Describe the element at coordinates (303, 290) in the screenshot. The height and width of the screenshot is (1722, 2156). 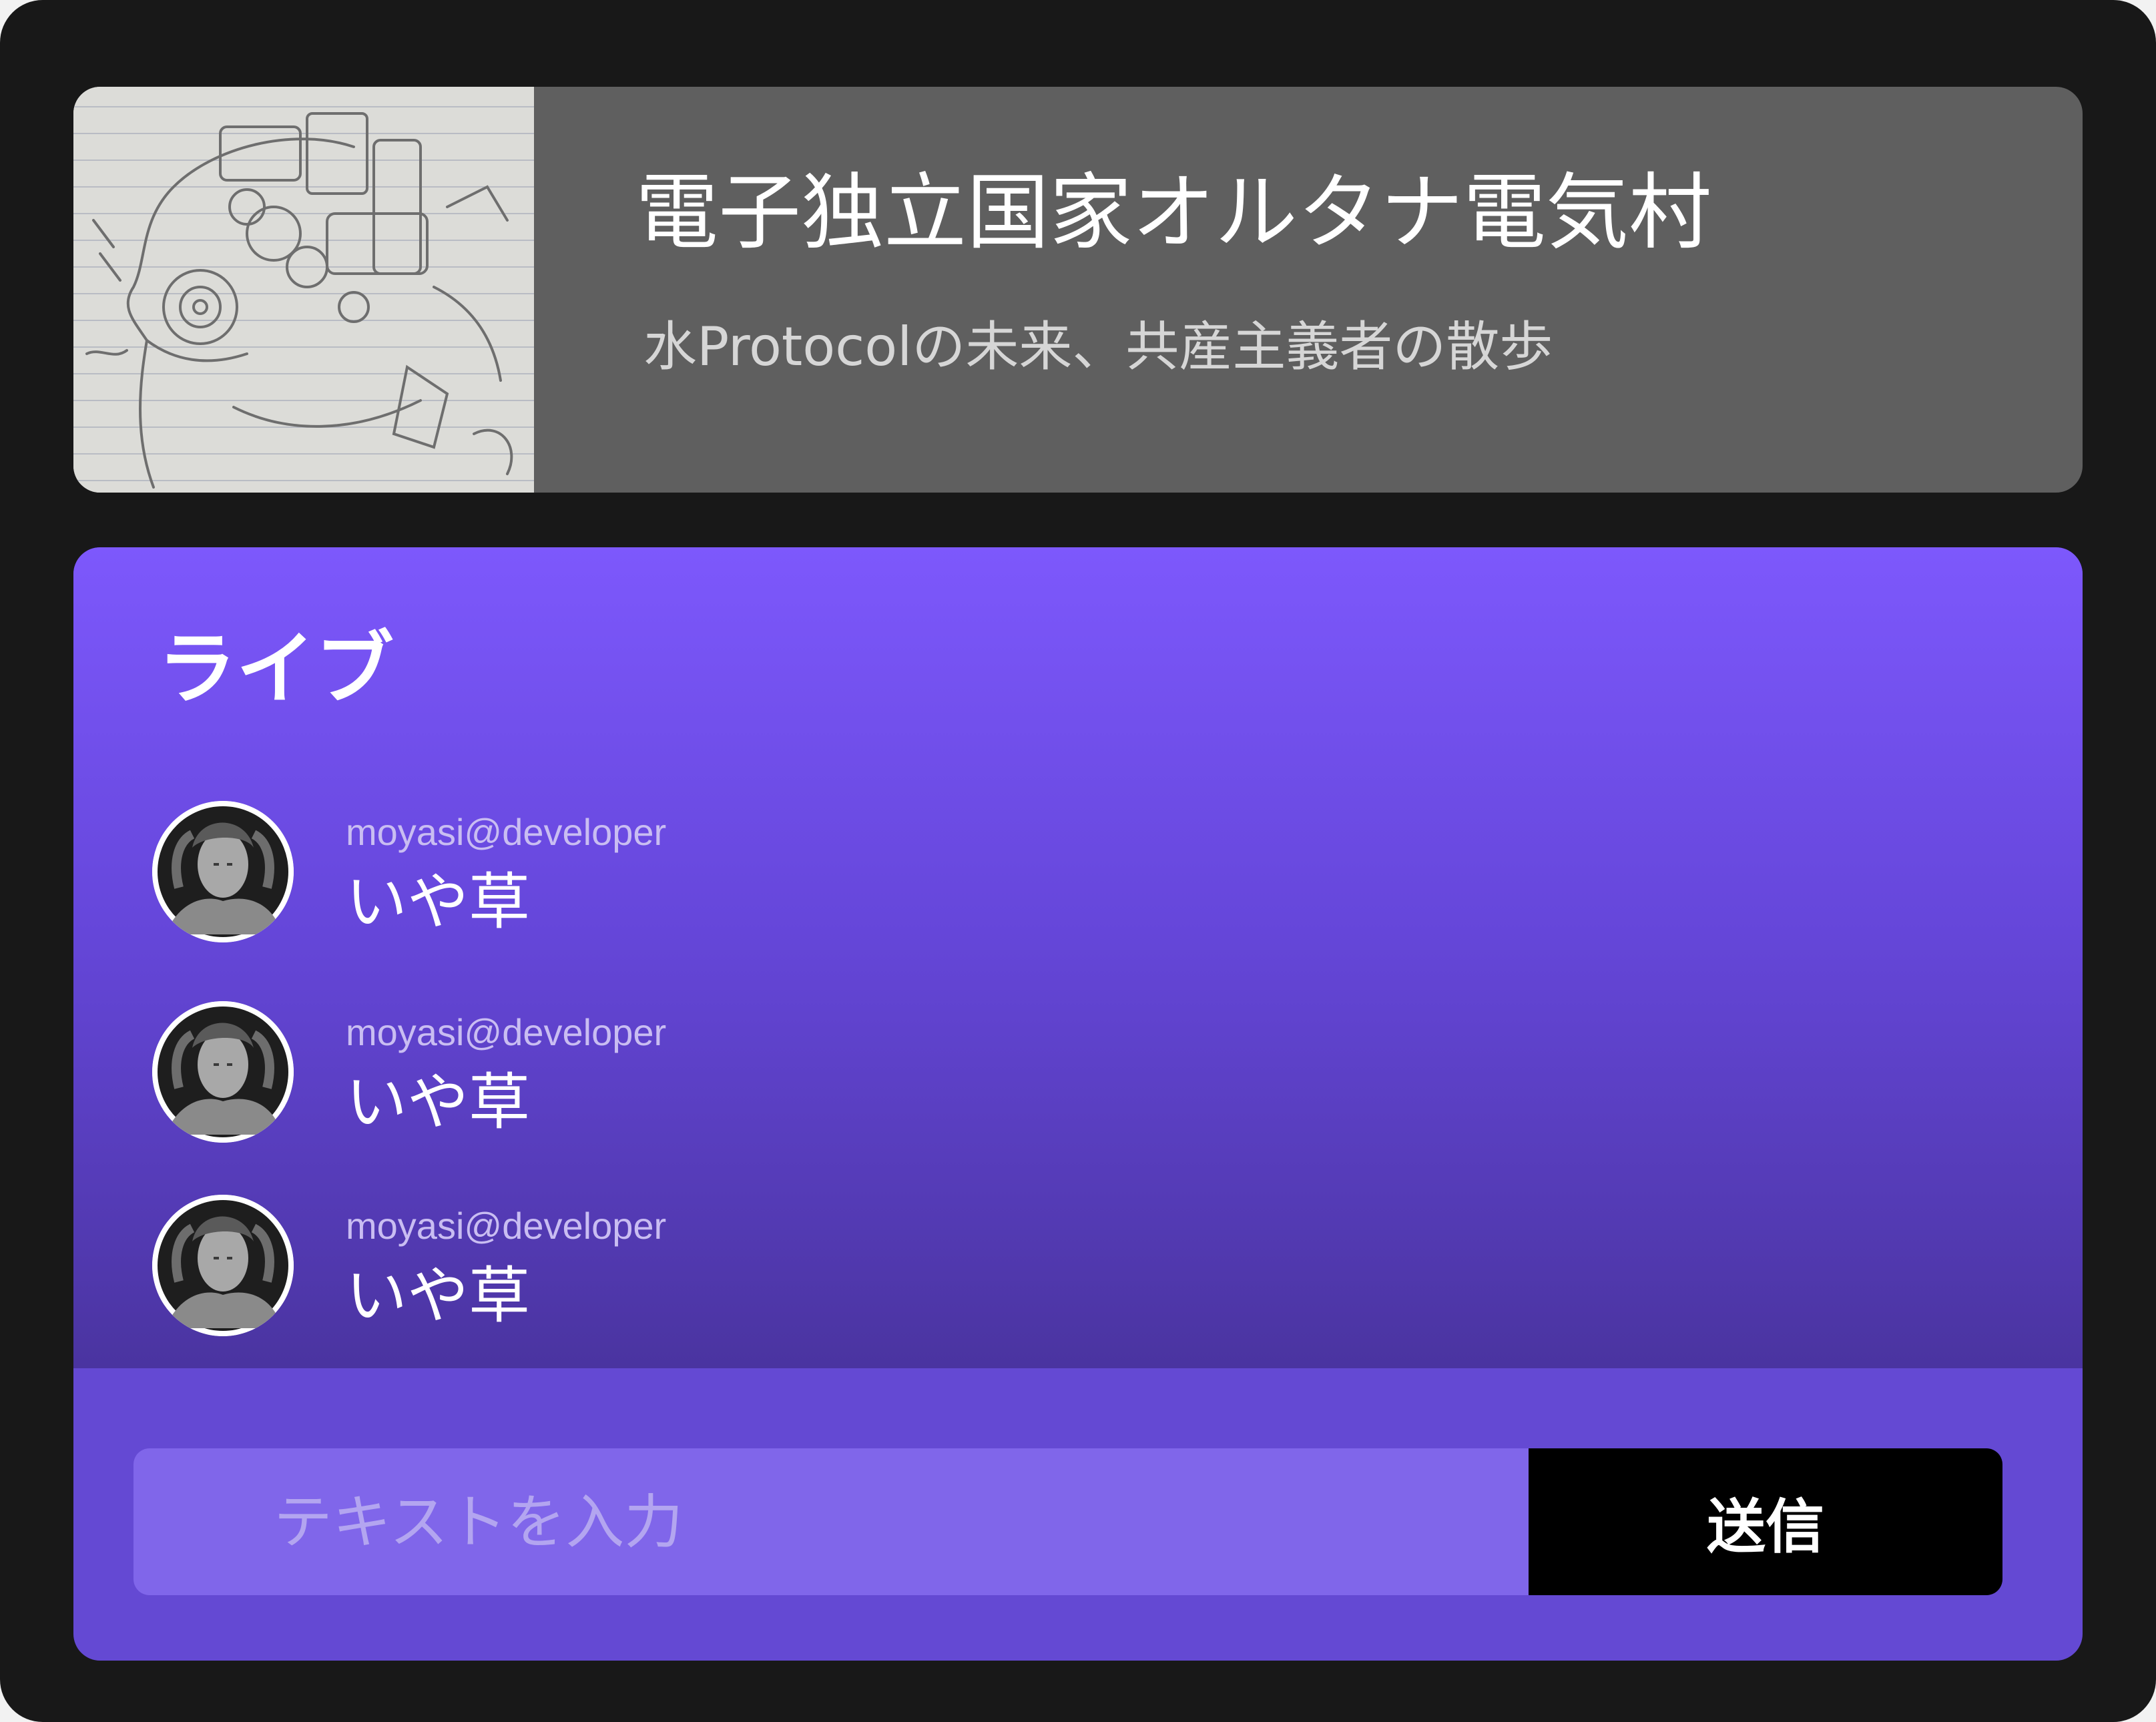
I see `channel-thumbnail` at that location.